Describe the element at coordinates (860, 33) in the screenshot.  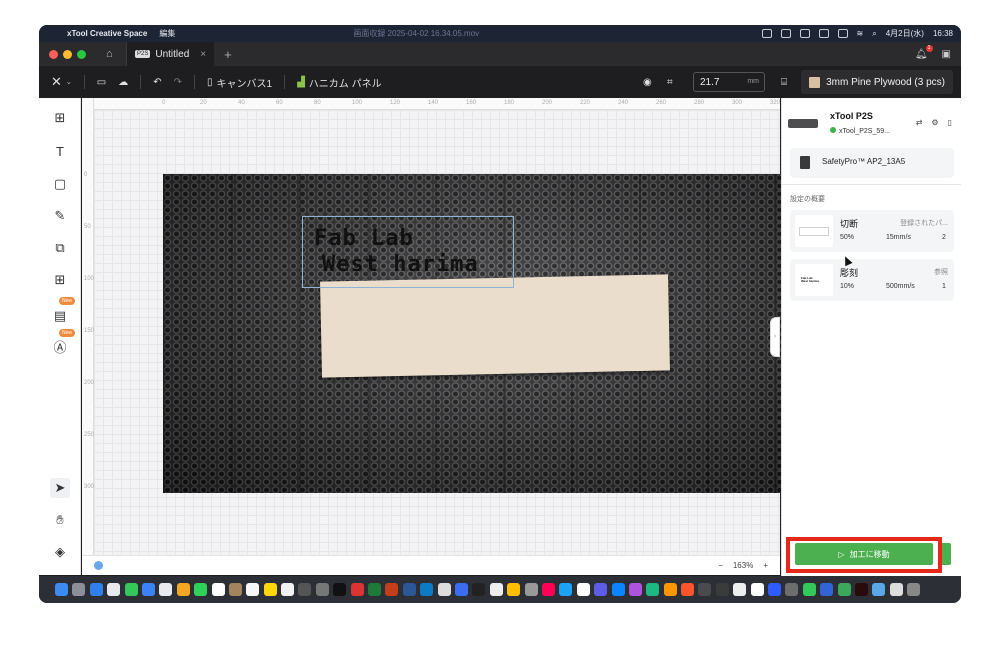
I see `wifi-icon: ≋` at that location.